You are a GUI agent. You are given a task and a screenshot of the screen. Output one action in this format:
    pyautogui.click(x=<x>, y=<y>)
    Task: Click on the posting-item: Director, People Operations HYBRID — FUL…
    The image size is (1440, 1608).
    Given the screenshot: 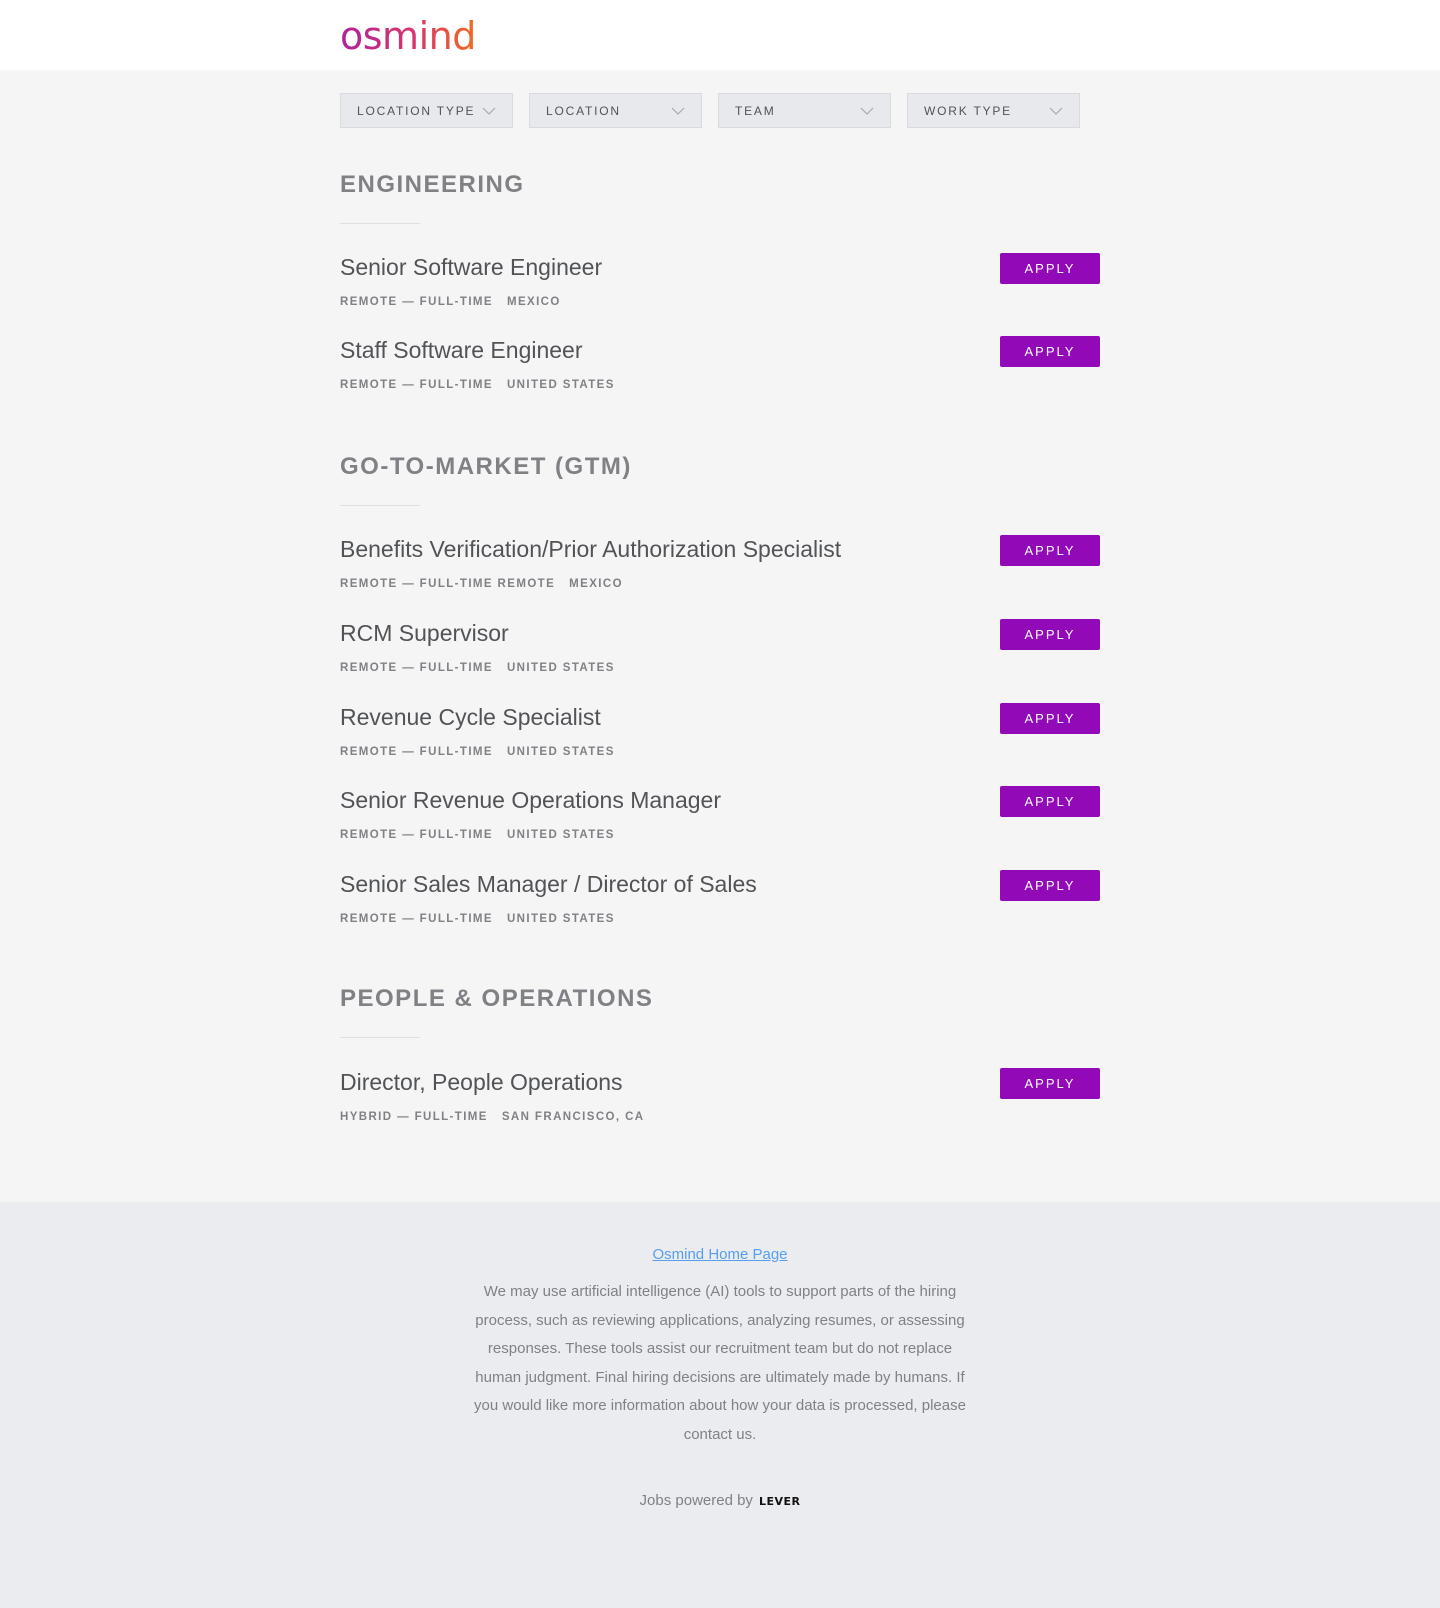 What is the action you would take?
    pyautogui.click(x=720, y=1103)
    